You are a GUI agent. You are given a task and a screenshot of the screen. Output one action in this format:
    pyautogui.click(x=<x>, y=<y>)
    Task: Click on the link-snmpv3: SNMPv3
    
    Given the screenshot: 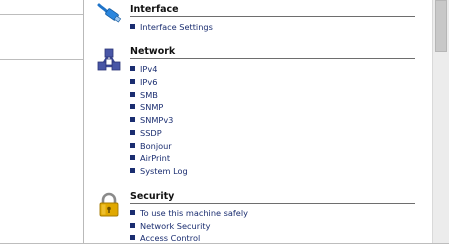 What is the action you would take?
    pyautogui.click(x=151, y=120)
    